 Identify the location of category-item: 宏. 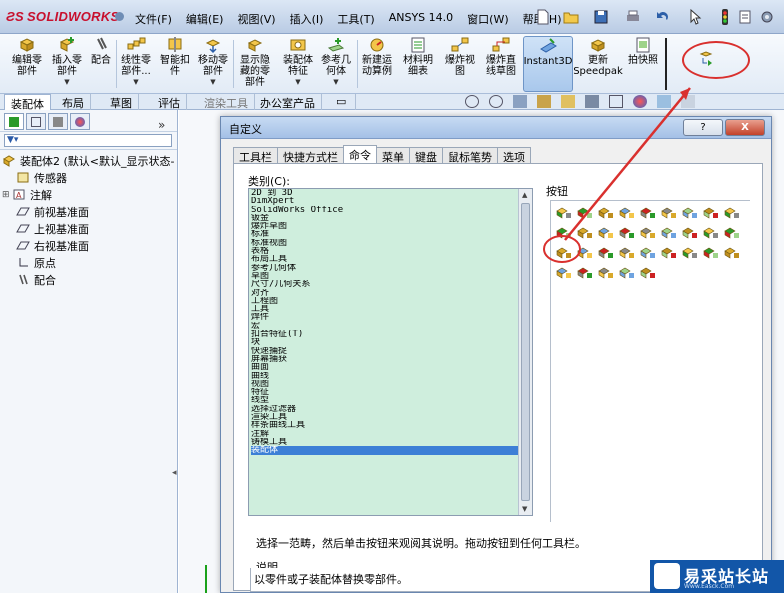
(385, 326).